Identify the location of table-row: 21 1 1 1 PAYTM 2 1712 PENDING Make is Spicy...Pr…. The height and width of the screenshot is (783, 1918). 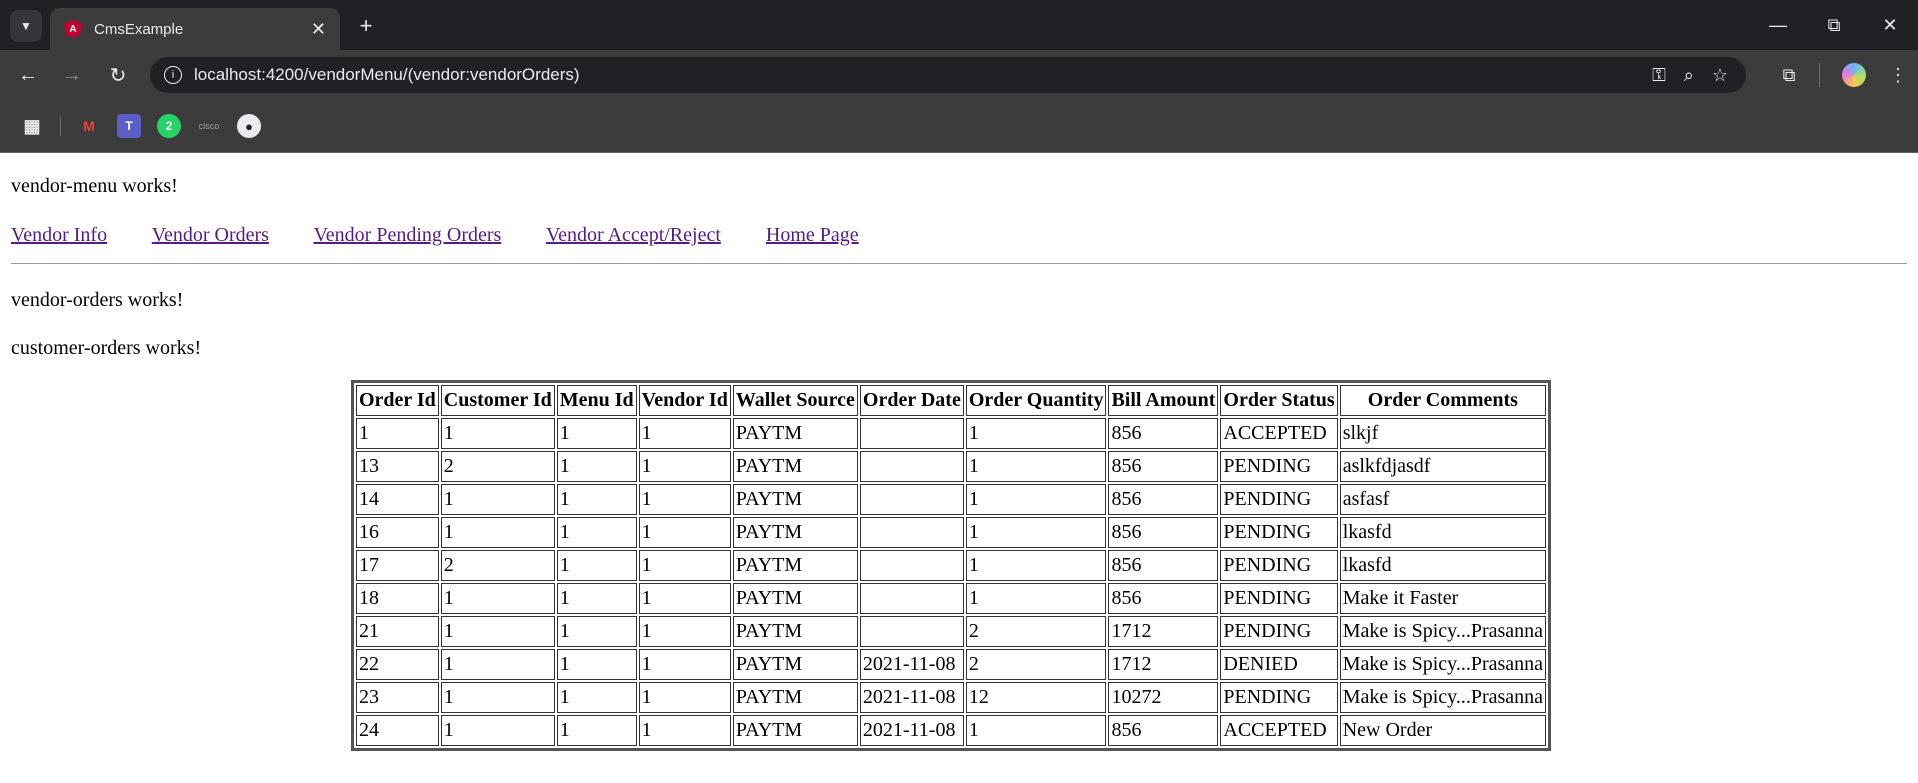
(951, 631).